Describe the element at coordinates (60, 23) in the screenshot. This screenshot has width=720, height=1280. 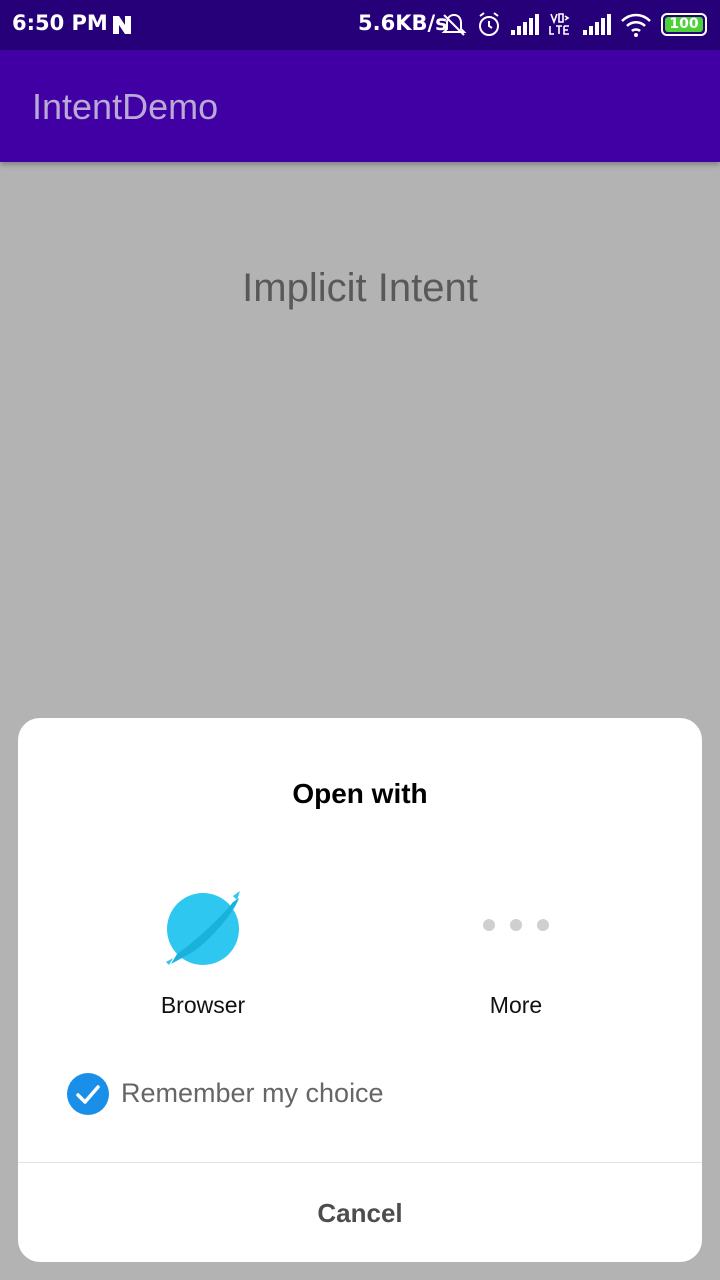
I see `status-time: 6:50 PM` at that location.